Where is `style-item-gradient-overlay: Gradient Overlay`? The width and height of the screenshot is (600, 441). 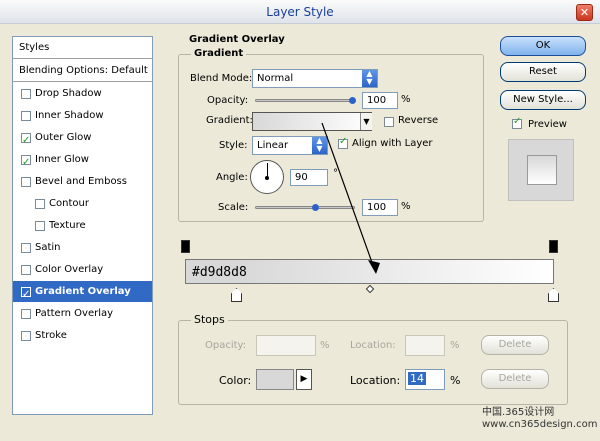 style-item-gradient-overlay: Gradient Overlay is located at coordinates (82, 293).